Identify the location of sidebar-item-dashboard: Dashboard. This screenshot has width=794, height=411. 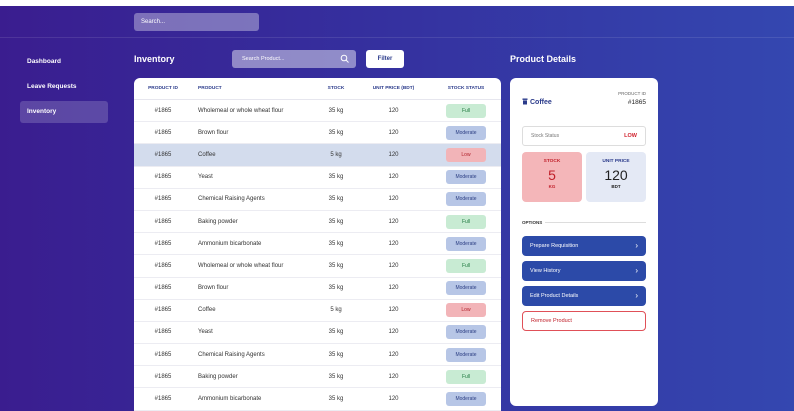
(64, 62).